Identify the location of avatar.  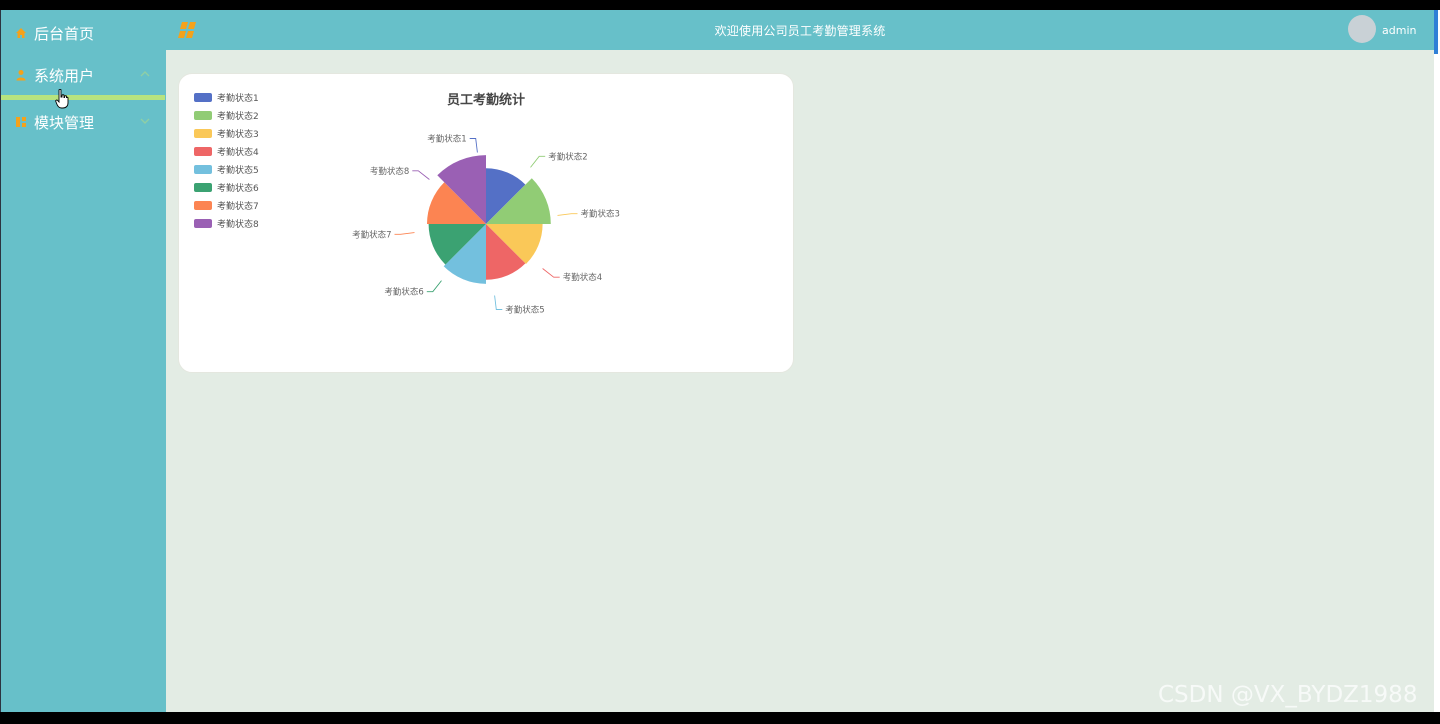
(1362, 29).